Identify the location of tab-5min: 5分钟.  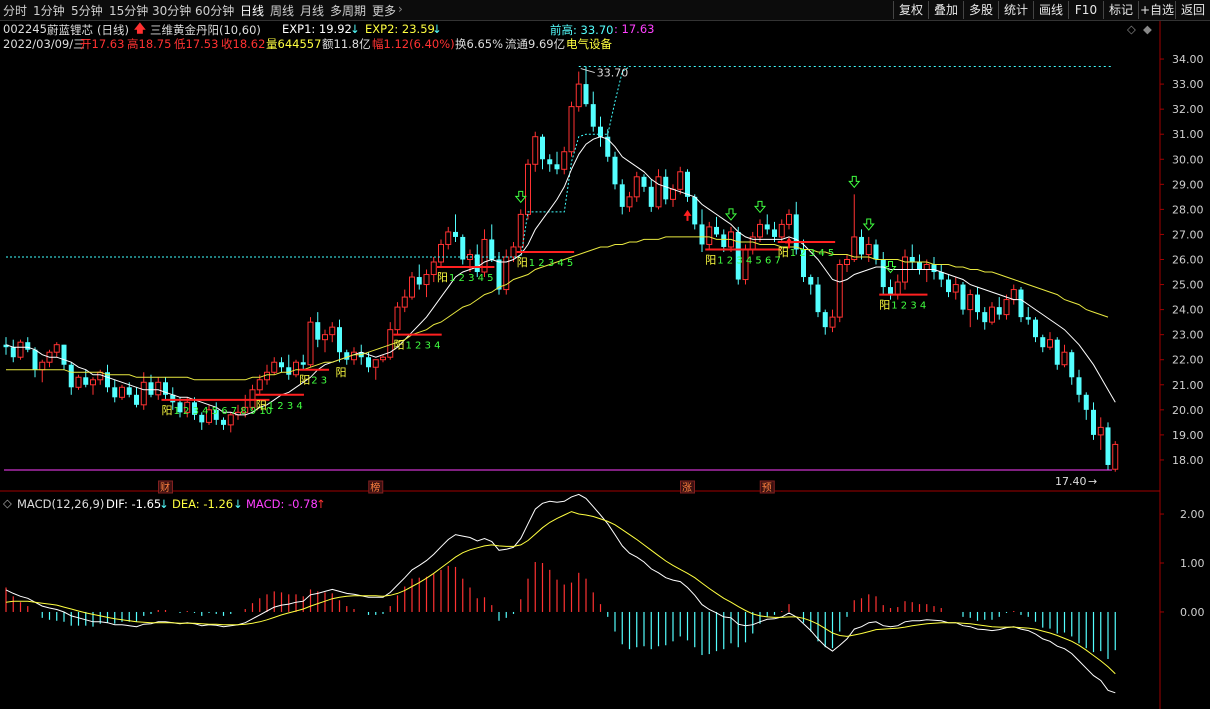
(87, 10).